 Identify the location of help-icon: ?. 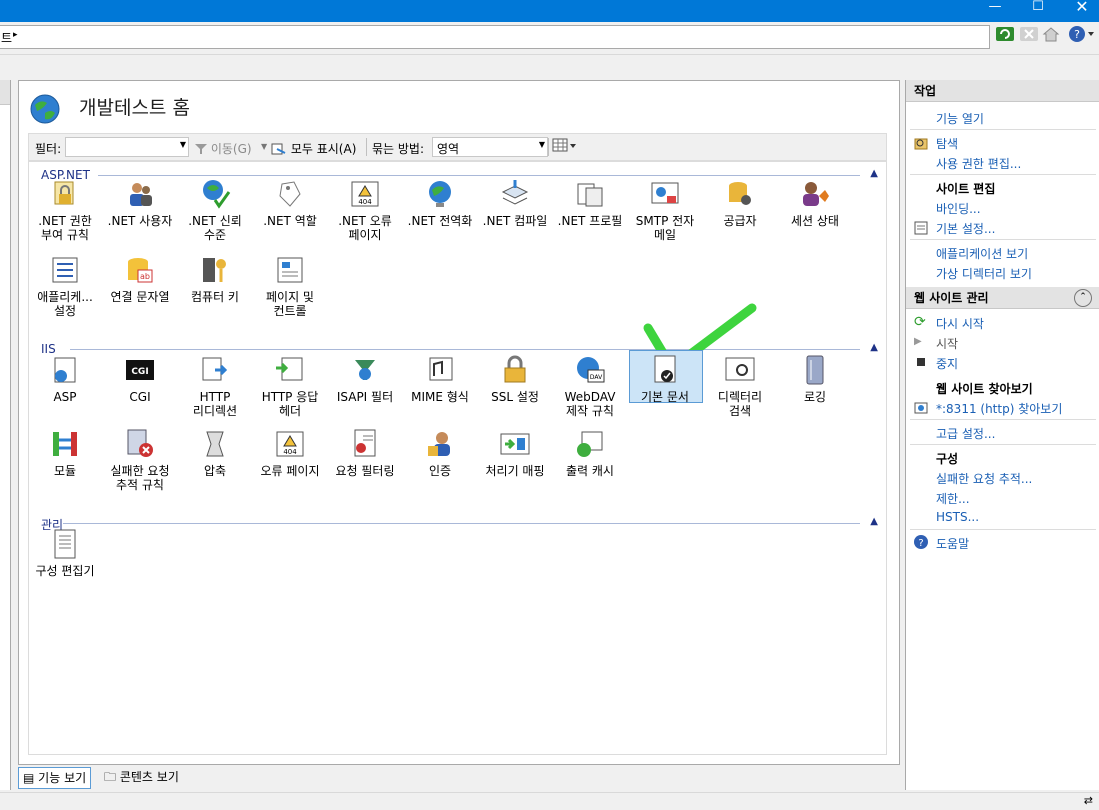
(1081, 35).